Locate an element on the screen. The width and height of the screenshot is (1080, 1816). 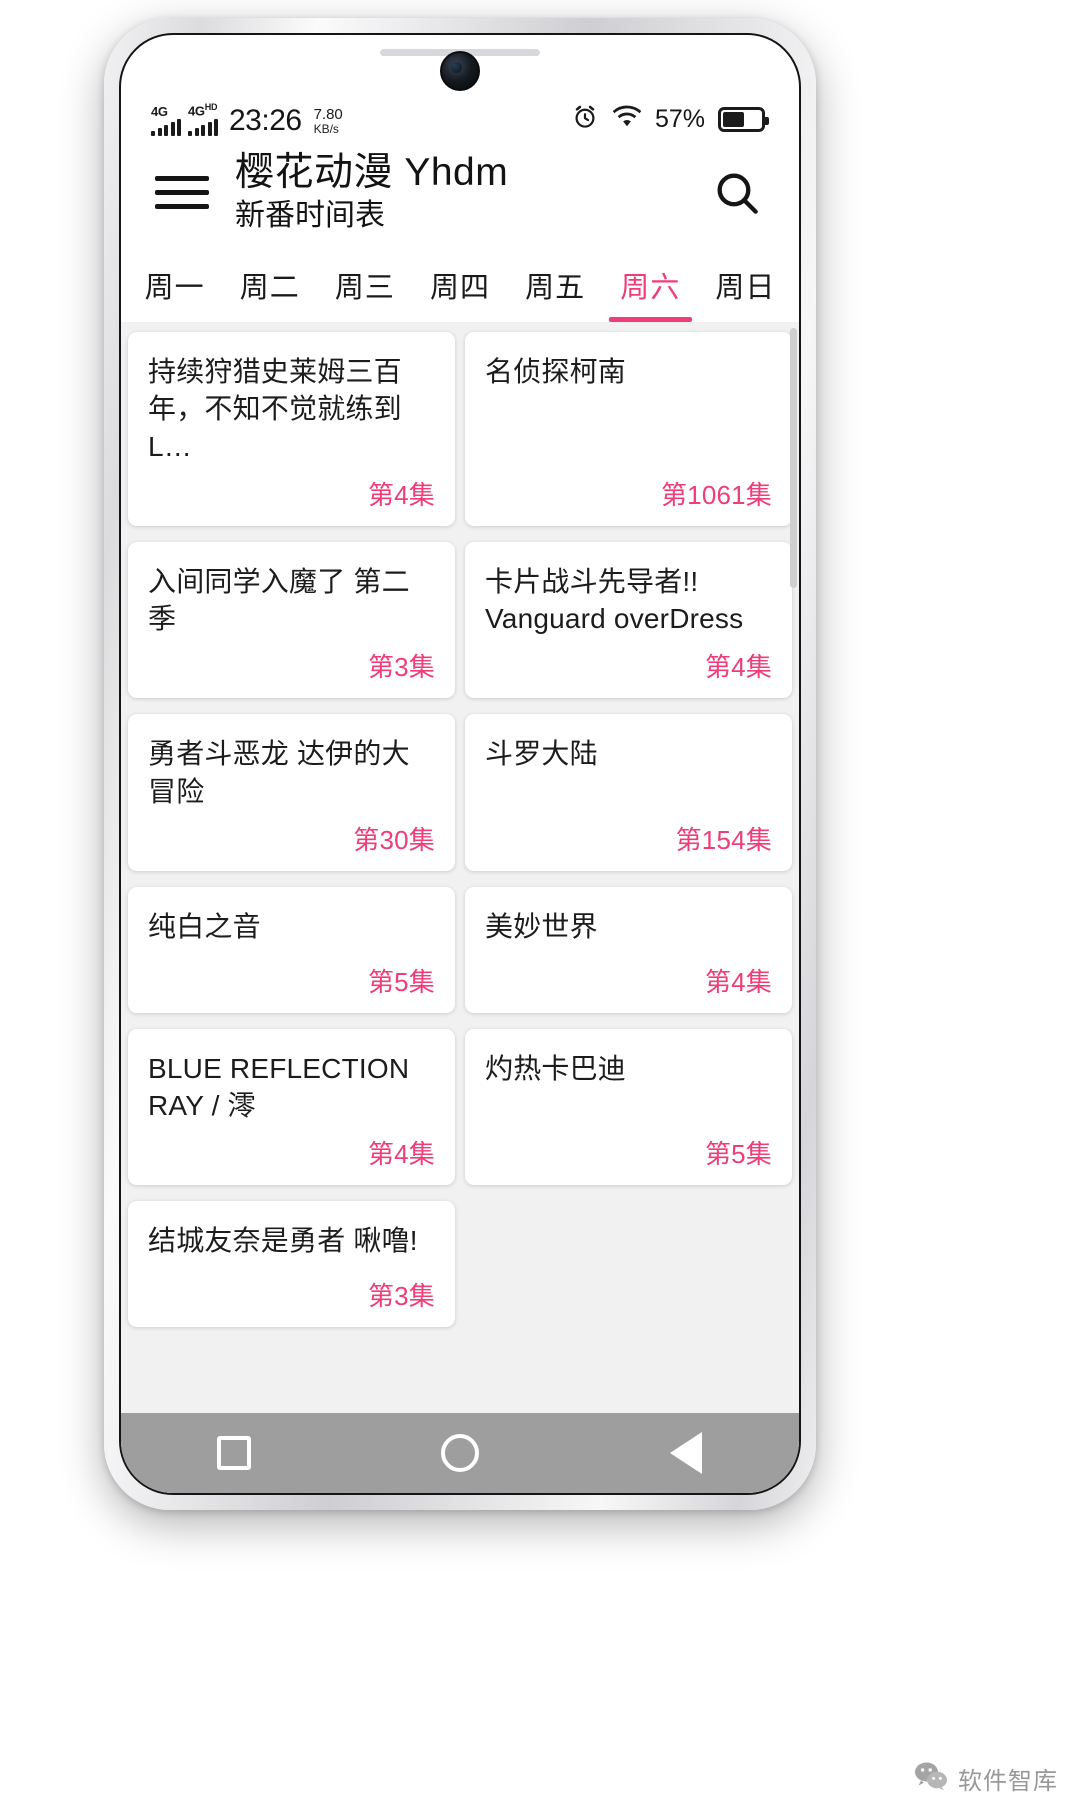
network-speed: 7.80 KB/s is located at coordinates (328, 121).